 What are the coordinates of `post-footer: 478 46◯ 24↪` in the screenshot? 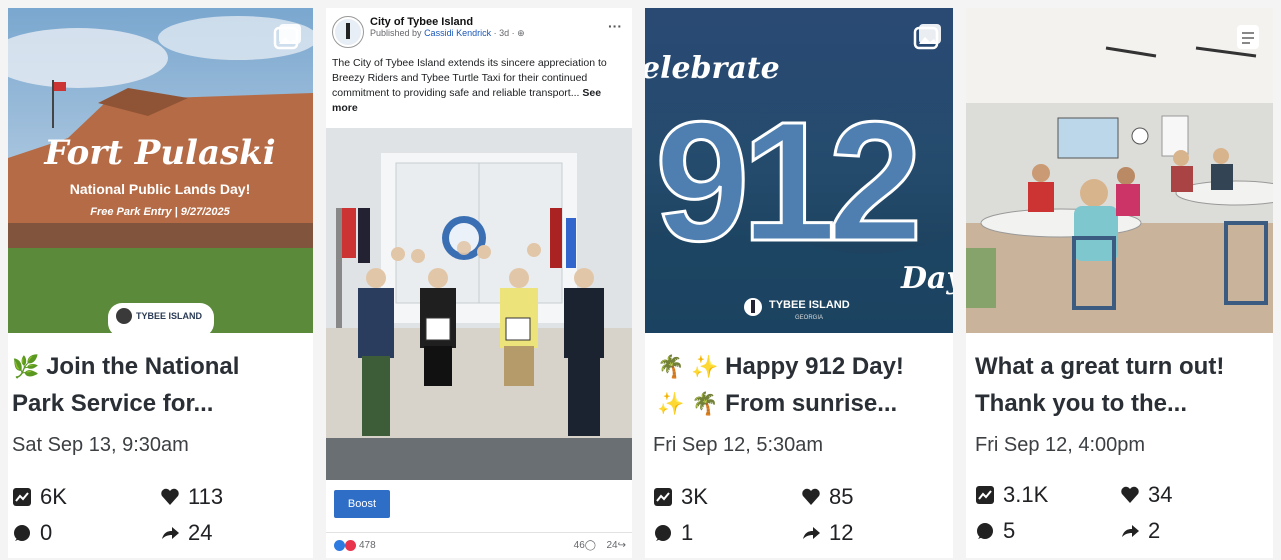 It's located at (479, 545).